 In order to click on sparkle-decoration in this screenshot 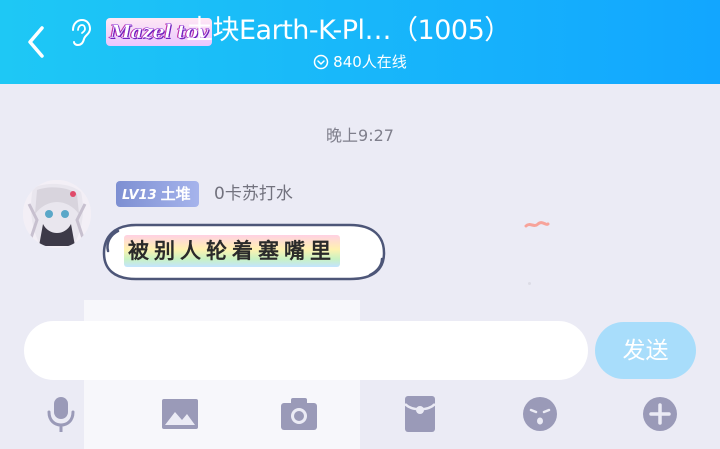, I will do `click(537, 224)`.